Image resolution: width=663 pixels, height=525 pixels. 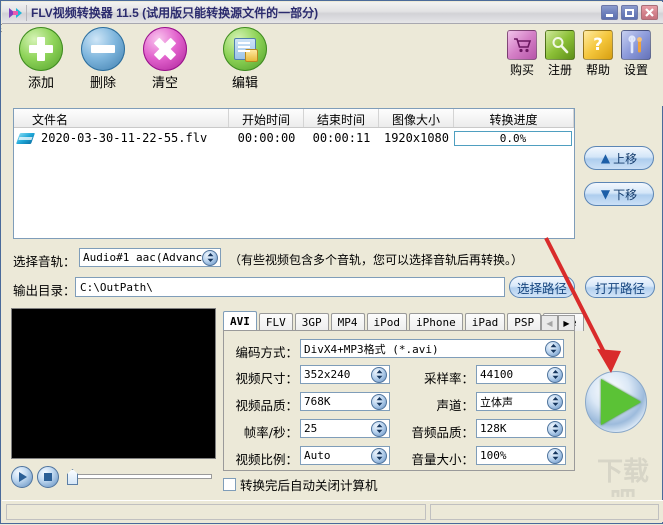 I want to click on status-panel-left, so click(x=216, y=511).